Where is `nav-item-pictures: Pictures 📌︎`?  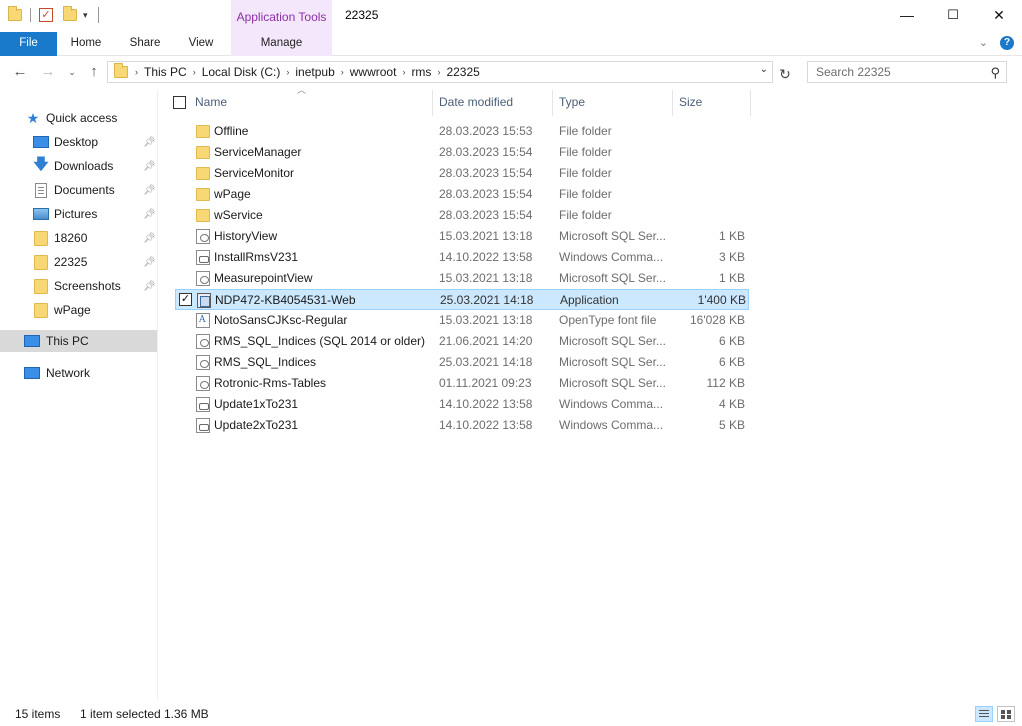
nav-item-pictures: Pictures 📌︎ is located at coordinates (78, 214).